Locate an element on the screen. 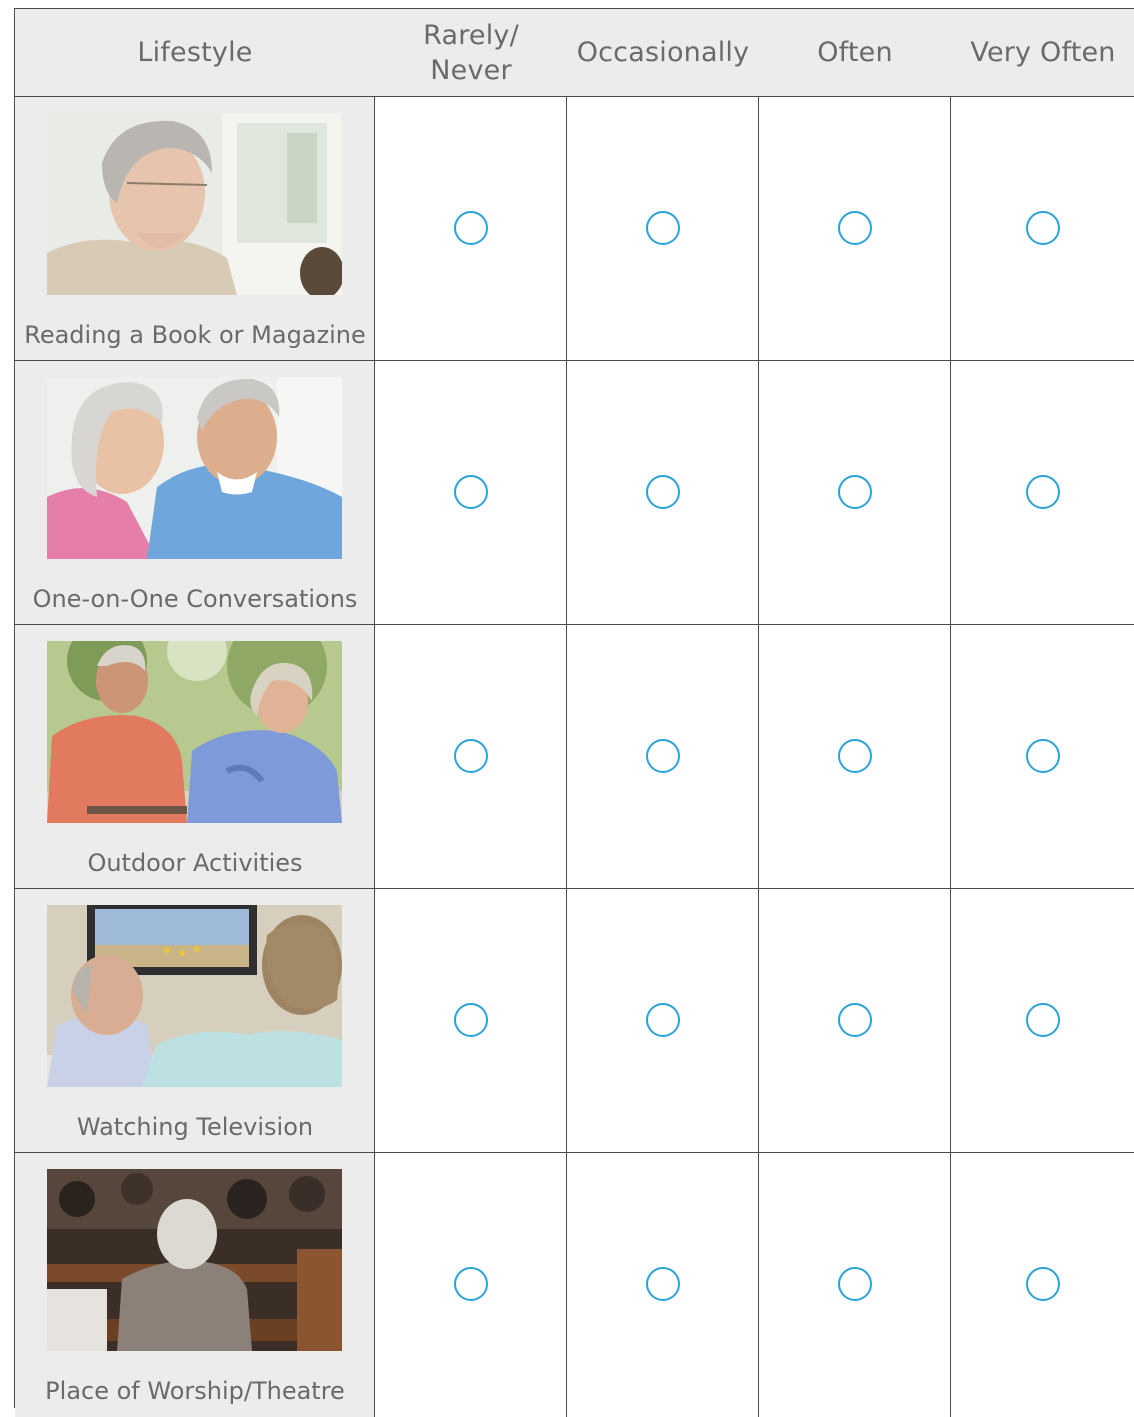 The width and height of the screenshot is (1134, 1417). lifestyle-cell: Reading a Book or Magazine is located at coordinates (195, 228).